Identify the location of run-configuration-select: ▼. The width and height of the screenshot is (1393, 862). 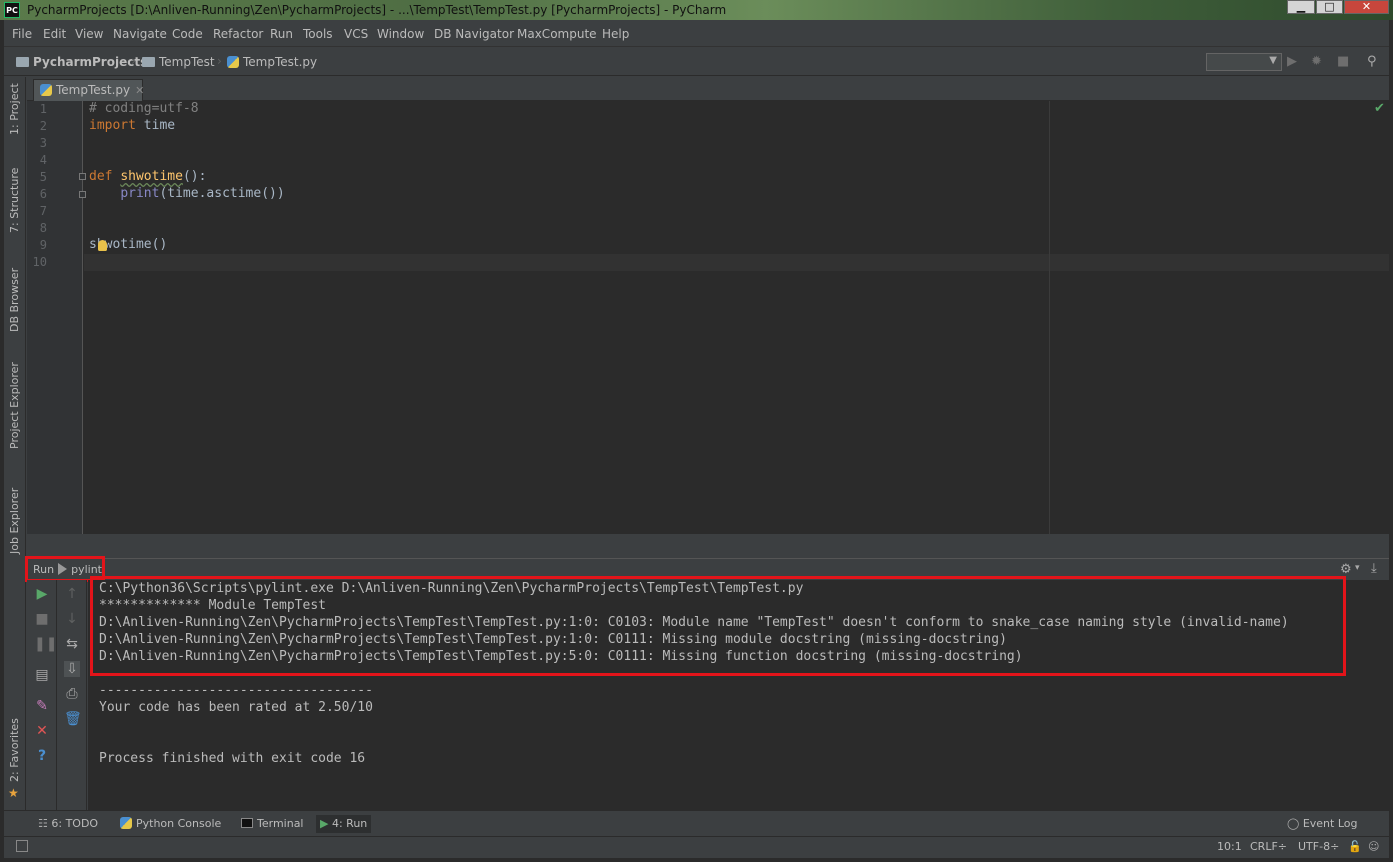
(1244, 62).